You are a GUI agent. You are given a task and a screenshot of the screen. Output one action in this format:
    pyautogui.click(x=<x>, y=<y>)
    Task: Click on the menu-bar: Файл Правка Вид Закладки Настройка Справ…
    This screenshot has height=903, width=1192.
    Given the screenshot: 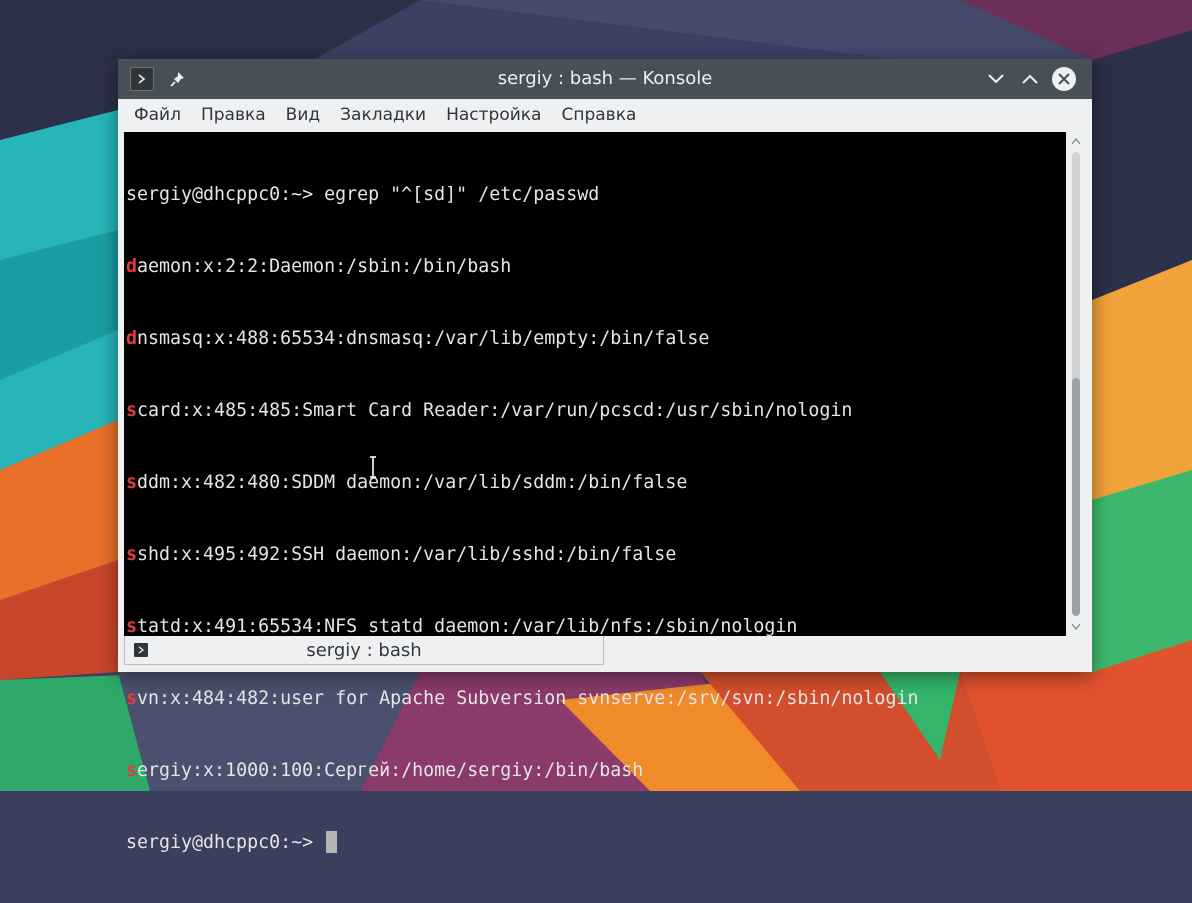 What is the action you would take?
    pyautogui.click(x=605, y=115)
    